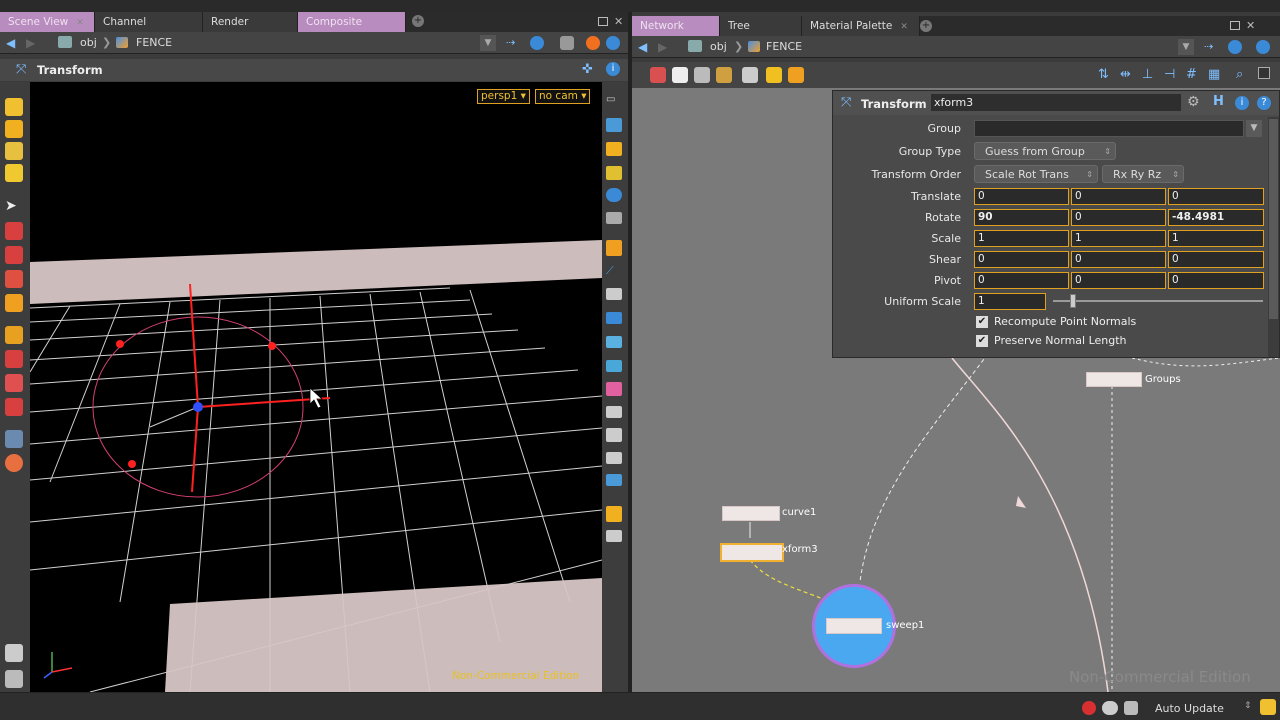  What do you see at coordinates (14, 129) in the screenshot?
I see `handle-tool-icon` at bounding box center [14, 129].